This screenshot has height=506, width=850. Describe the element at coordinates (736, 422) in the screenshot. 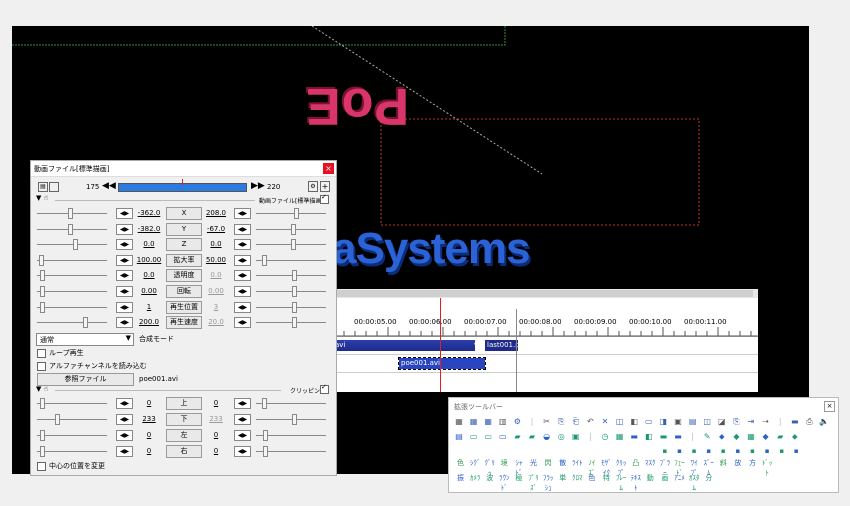

I see `toolbar-button: ⎘` at that location.